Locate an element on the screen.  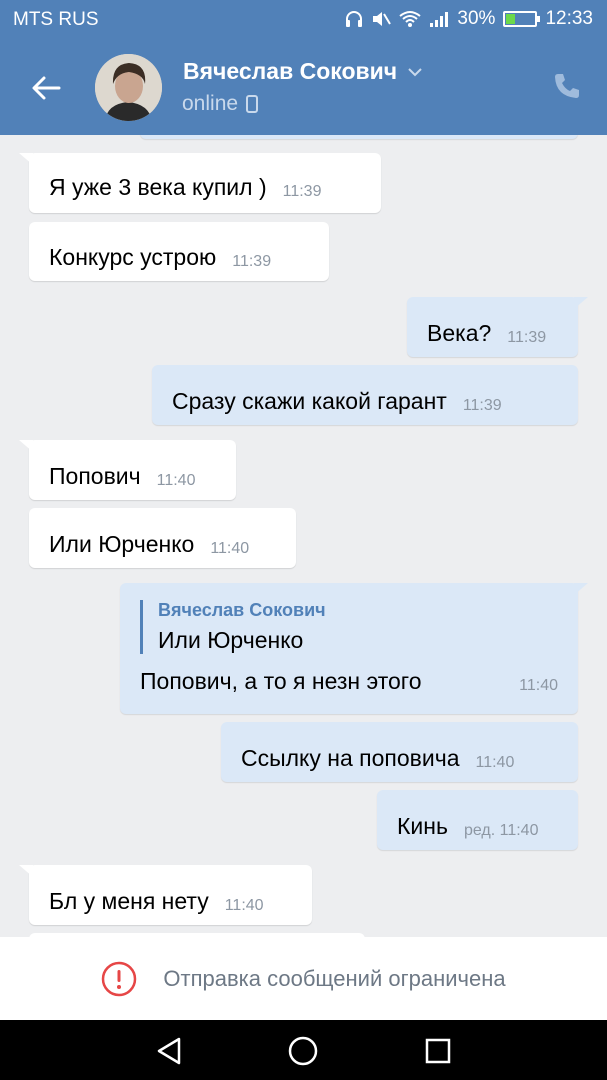
avatar is located at coordinates (128, 87).